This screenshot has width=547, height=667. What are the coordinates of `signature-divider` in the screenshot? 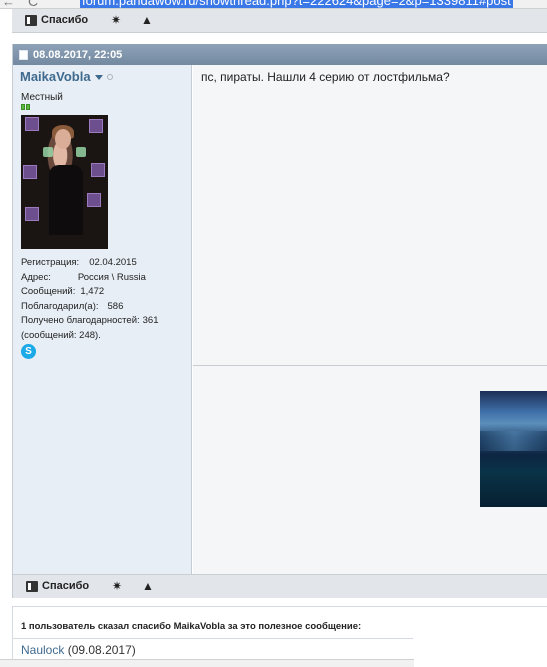 It's located at (370, 365).